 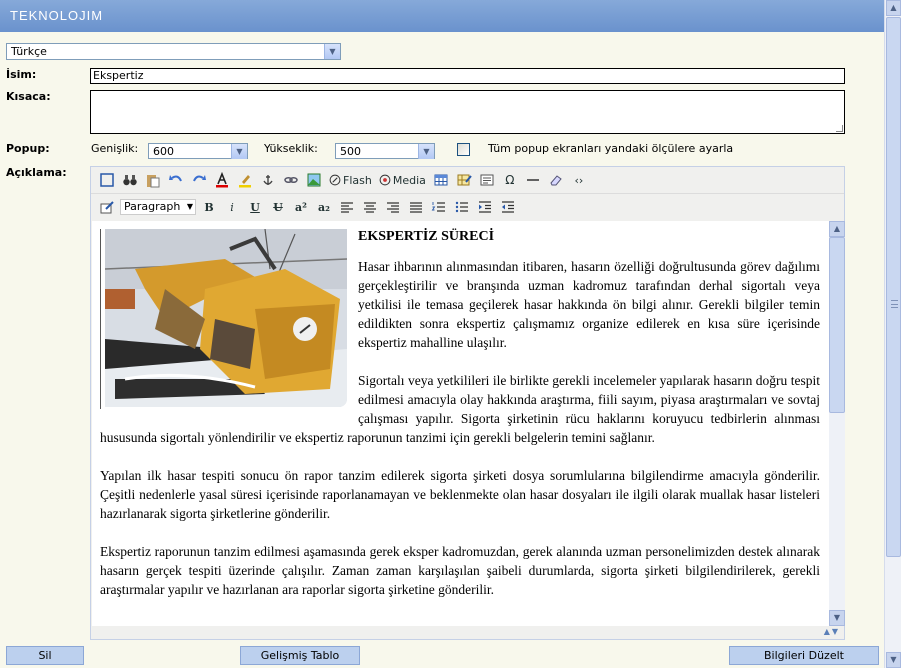 What do you see at coordinates (301, 207) in the screenshot?
I see `superscript-button: a²` at bounding box center [301, 207].